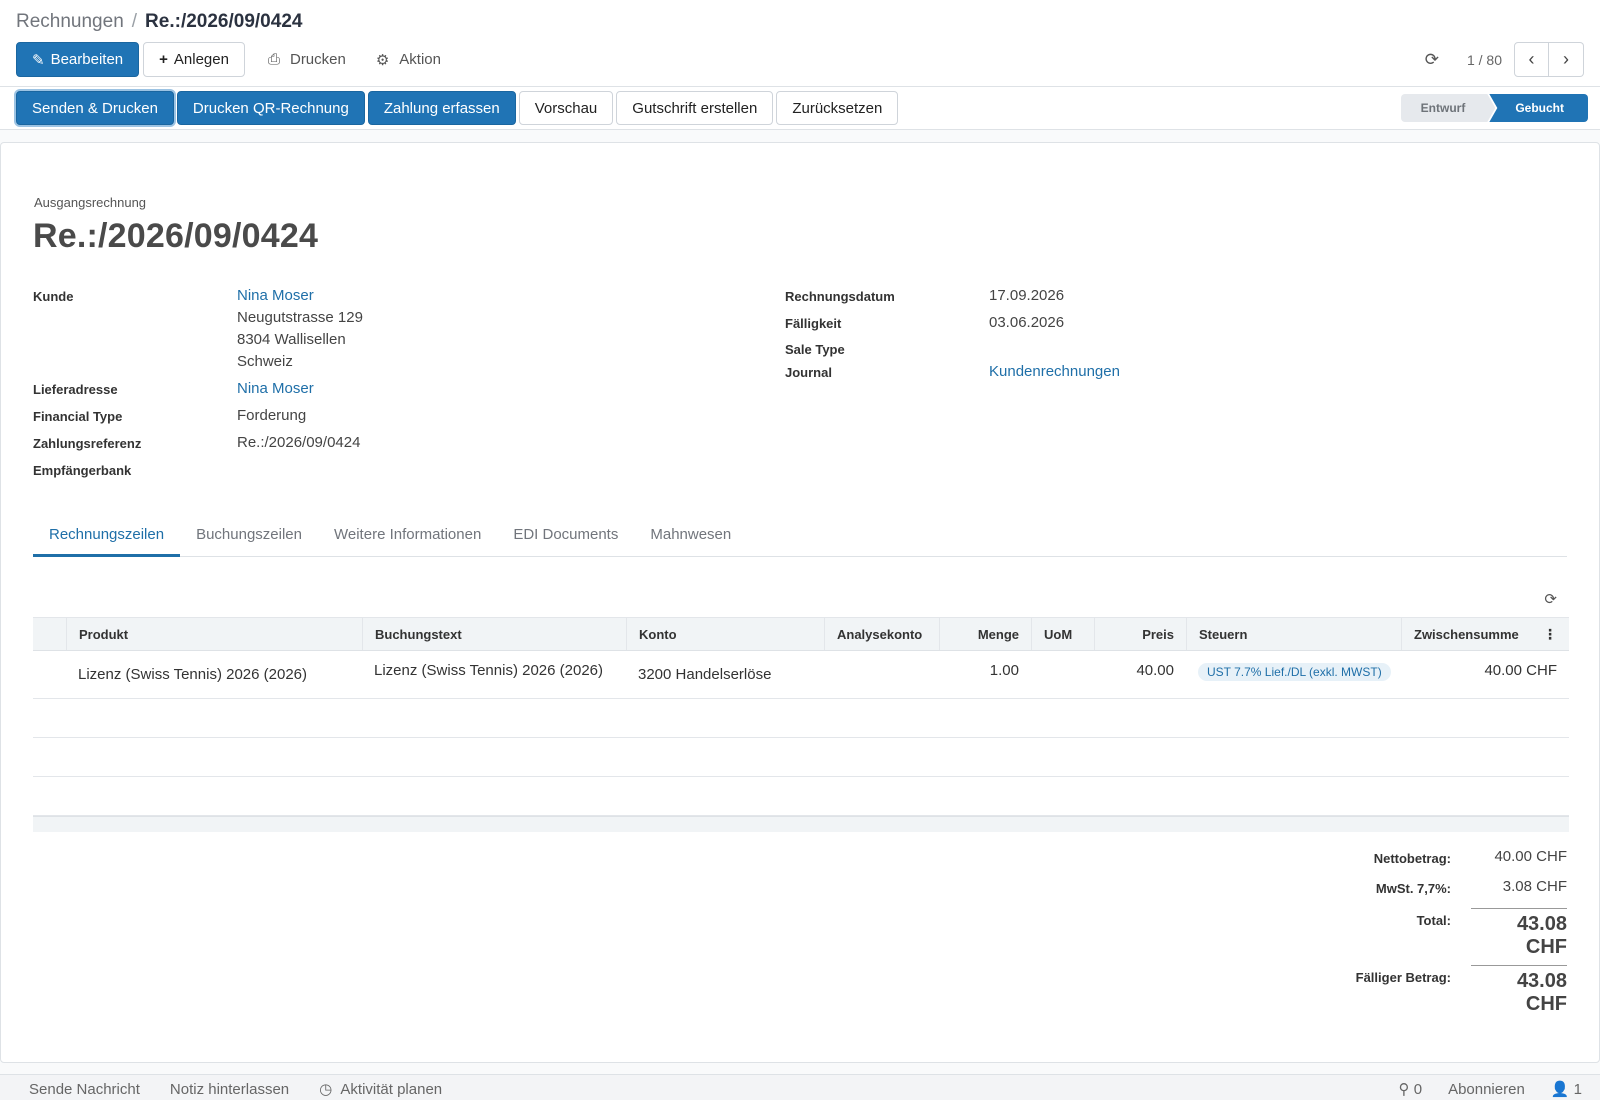  I want to click on cell-product: Lizenz (Swiss Tennis) 2026 (2026), so click(214, 674).